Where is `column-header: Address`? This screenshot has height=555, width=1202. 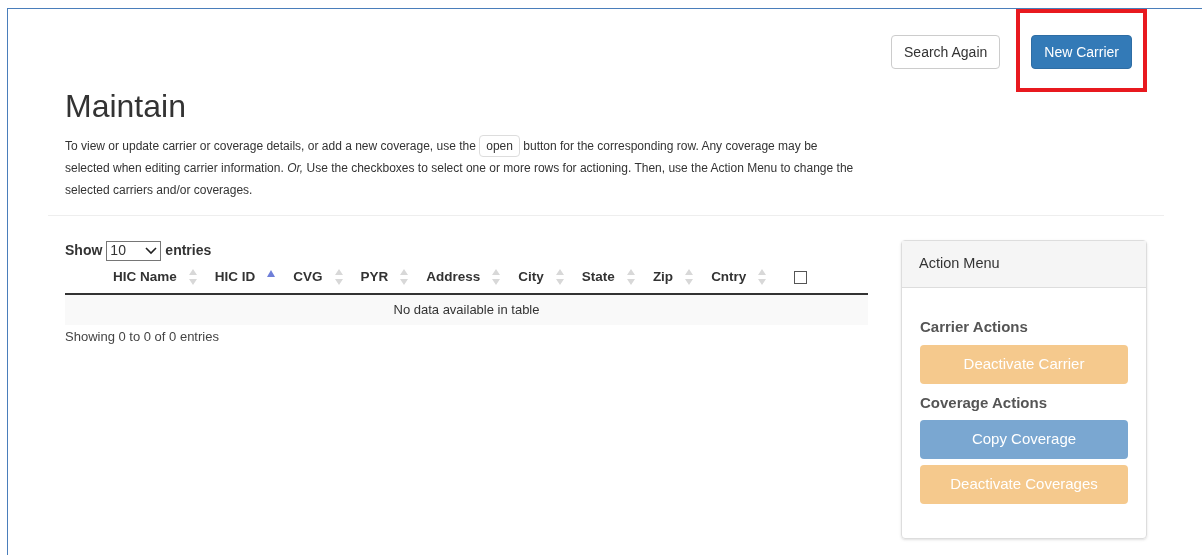 column-header: Address is located at coordinates (472, 277).